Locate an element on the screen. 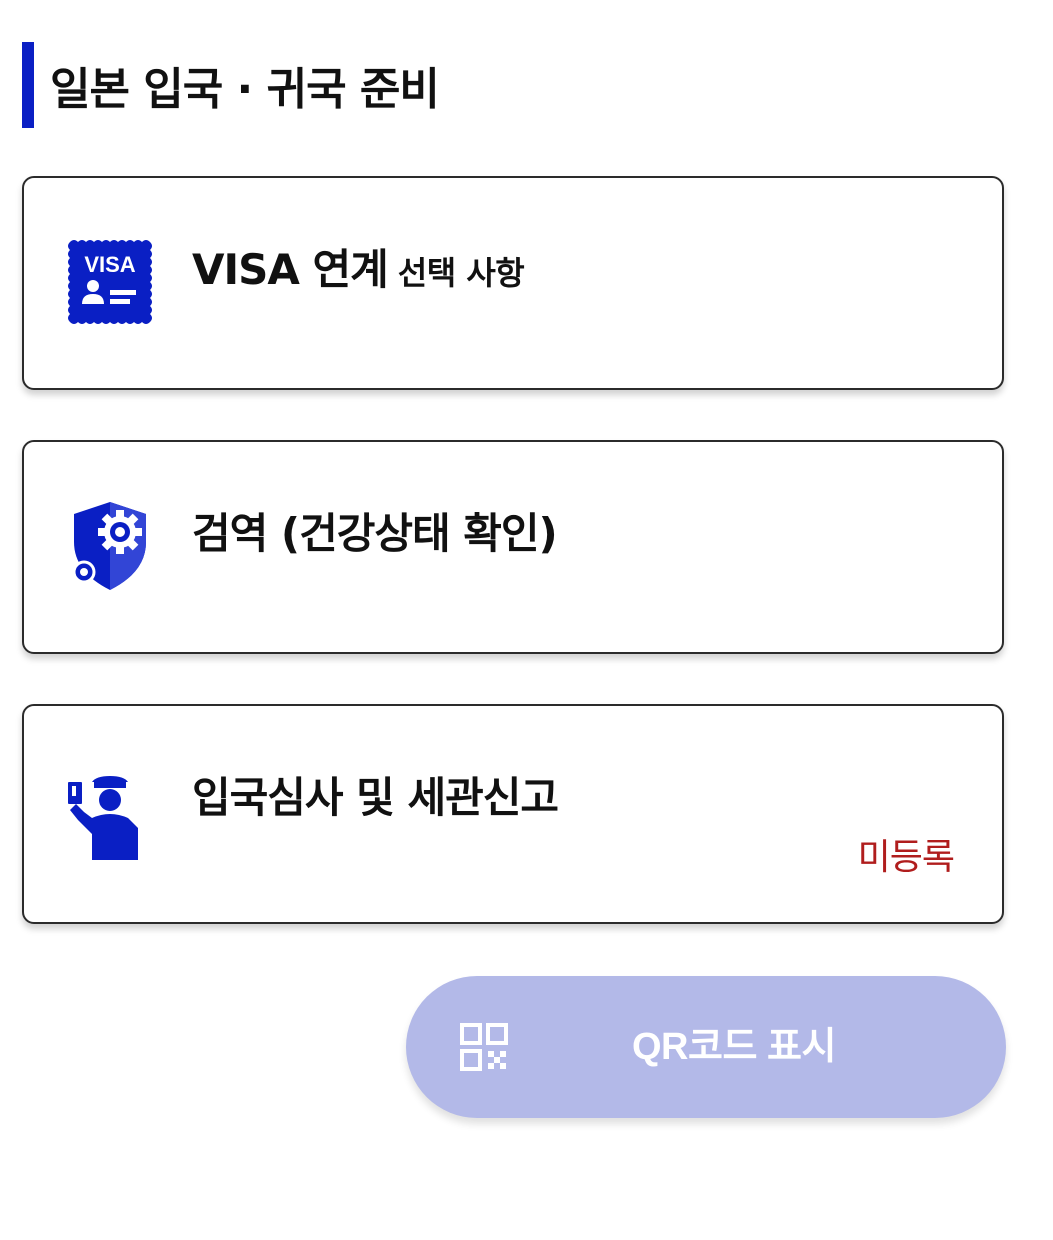 The height and width of the screenshot is (1240, 1053). visa-card-subtitle: 선택 사항 is located at coordinates (461, 273).